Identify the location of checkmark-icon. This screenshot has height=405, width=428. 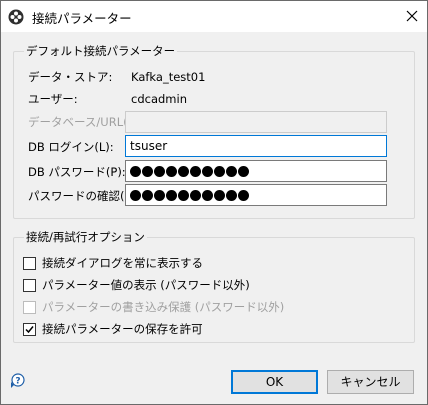
(29, 329).